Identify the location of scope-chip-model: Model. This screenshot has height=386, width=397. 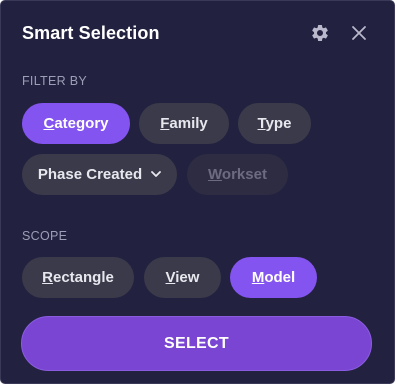
(273, 277).